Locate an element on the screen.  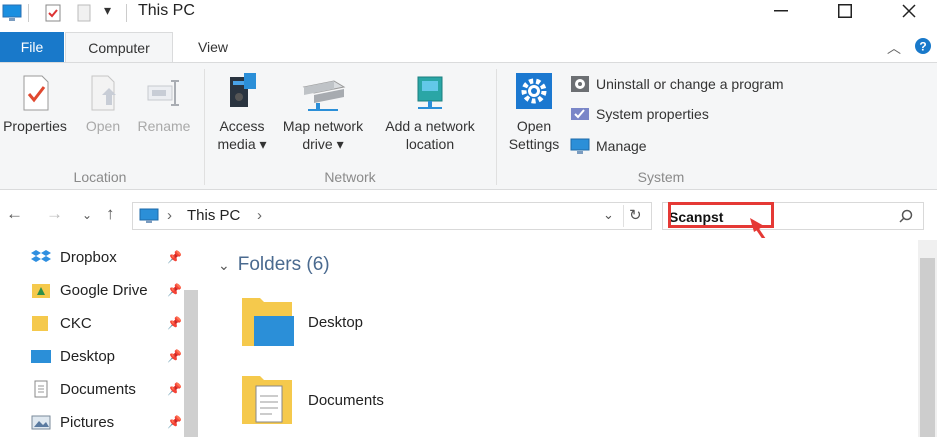
help-icon: ? is located at coordinates (923, 46).